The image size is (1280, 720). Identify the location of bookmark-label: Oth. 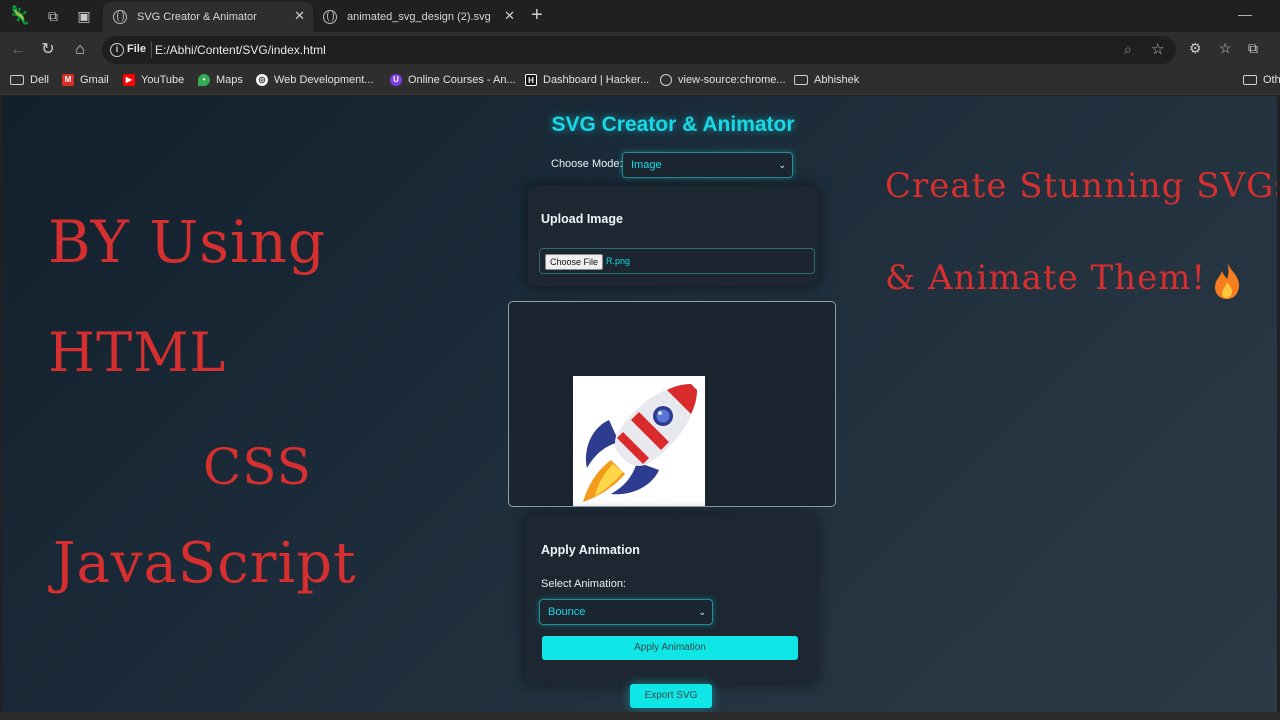
(1271, 80).